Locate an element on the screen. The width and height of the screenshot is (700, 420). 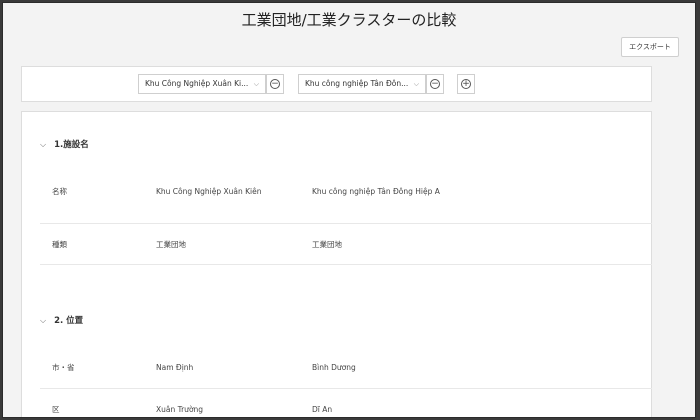
row-label: 種類 is located at coordinates (59, 244).